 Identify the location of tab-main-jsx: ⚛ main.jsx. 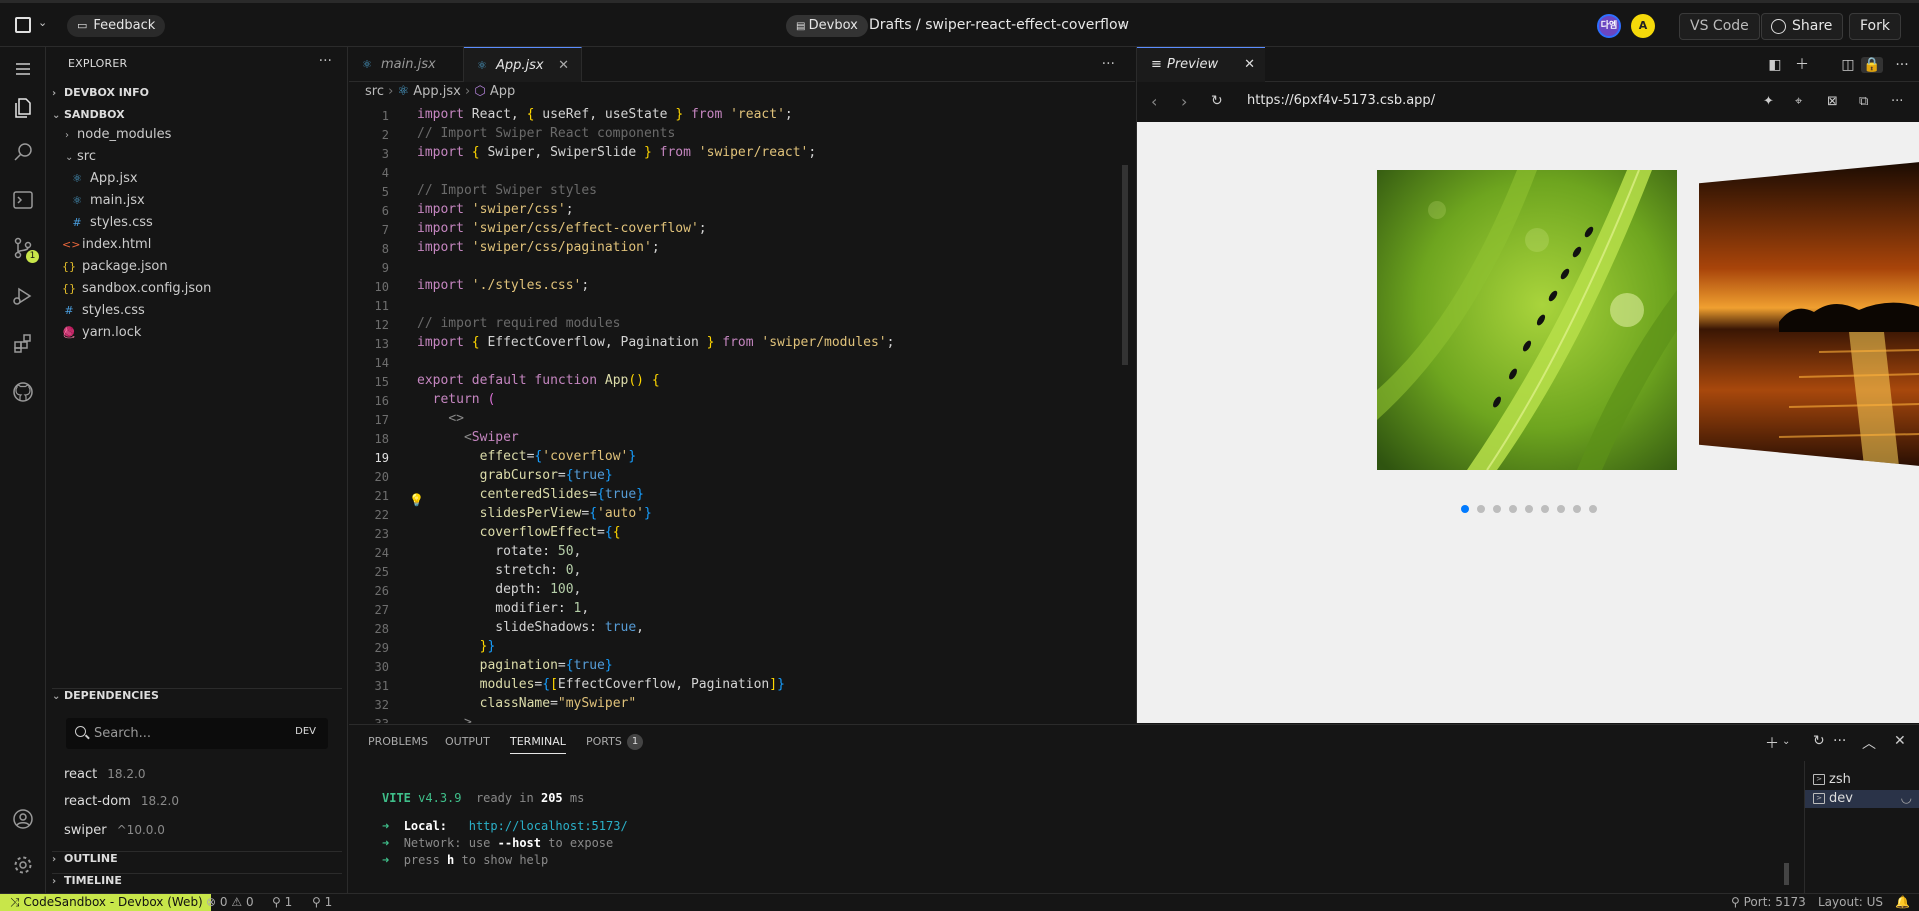
(406, 64).